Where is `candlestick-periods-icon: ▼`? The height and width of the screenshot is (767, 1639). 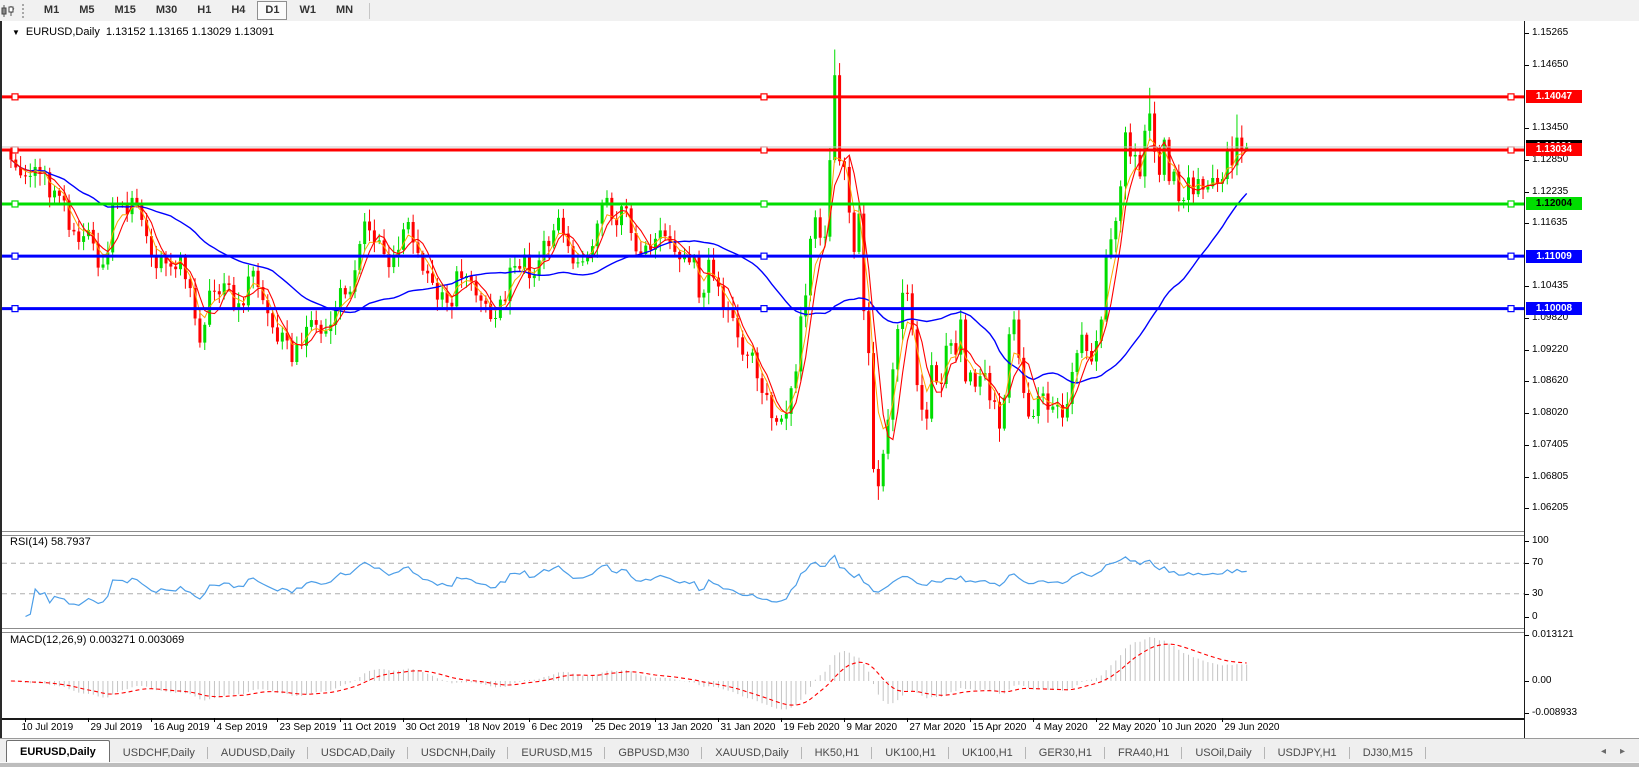
candlestick-periods-icon: ▼ is located at coordinates (8, 10).